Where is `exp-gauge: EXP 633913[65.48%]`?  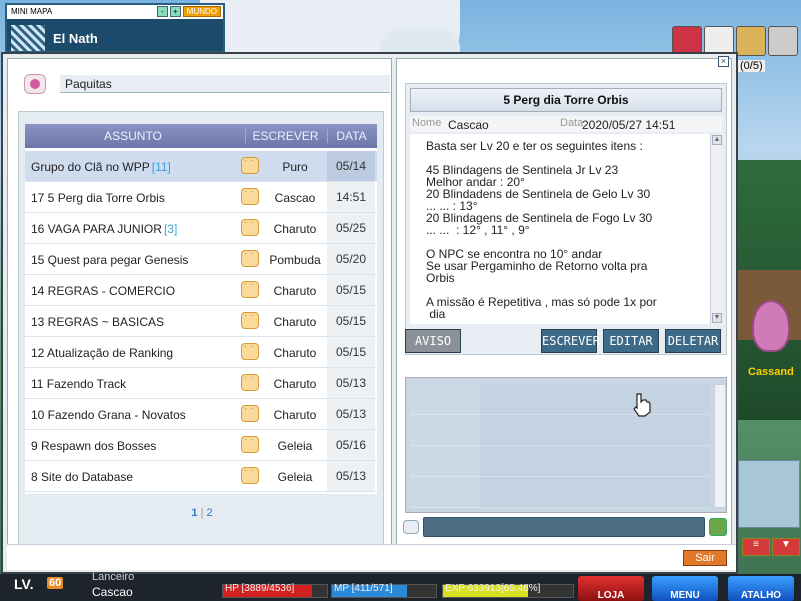 exp-gauge: EXP 633913[65.48%] is located at coordinates (508, 590).